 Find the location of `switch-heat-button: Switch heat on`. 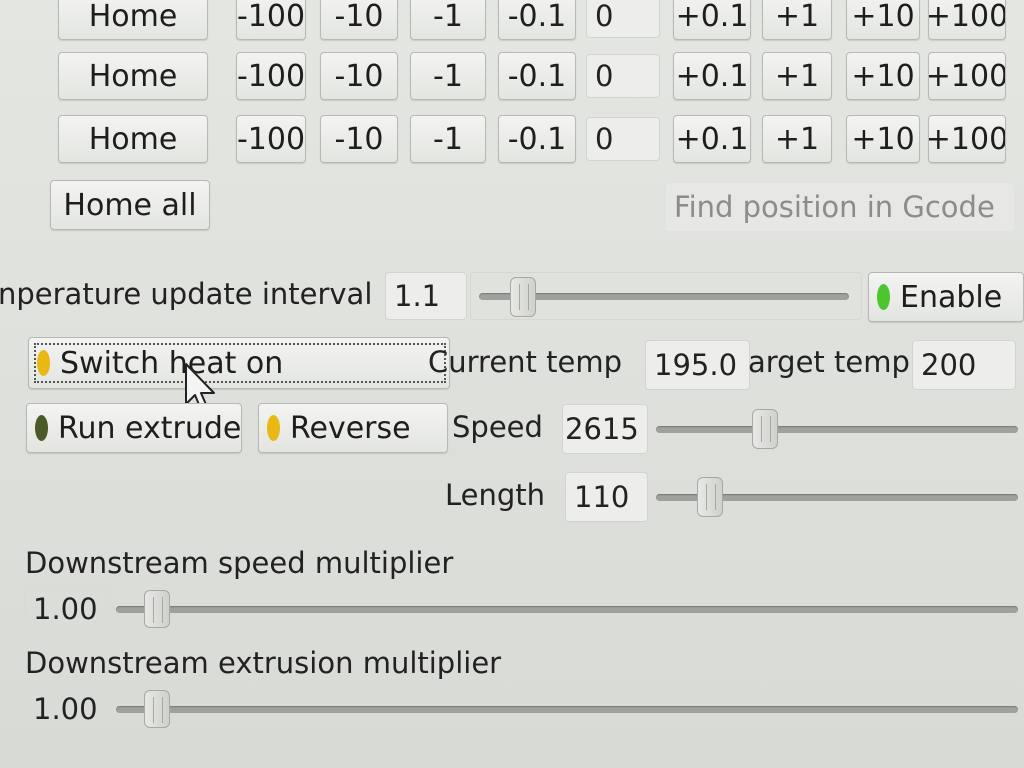

switch-heat-button: Switch heat on is located at coordinates (239, 363).